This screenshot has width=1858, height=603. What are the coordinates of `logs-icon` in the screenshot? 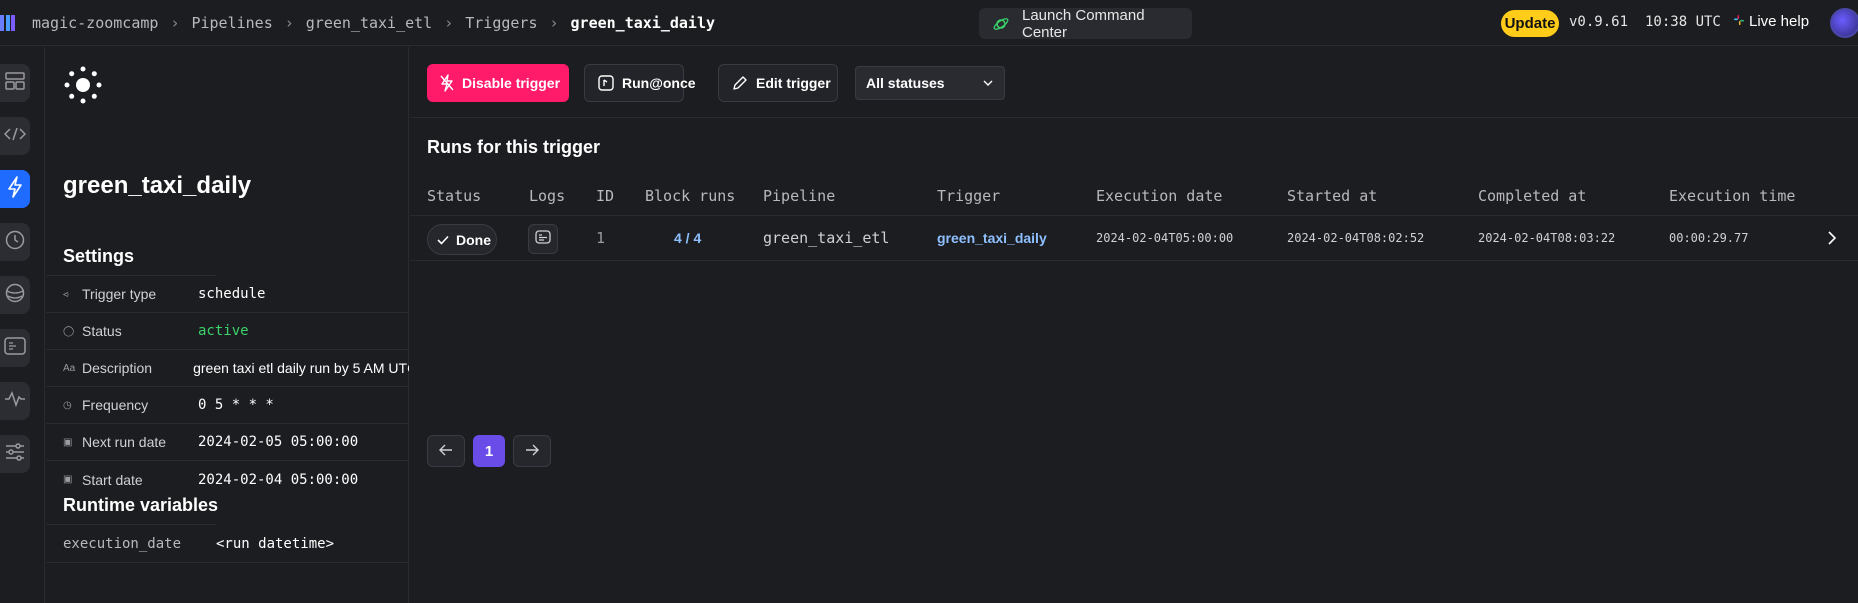 It's located at (543, 239).